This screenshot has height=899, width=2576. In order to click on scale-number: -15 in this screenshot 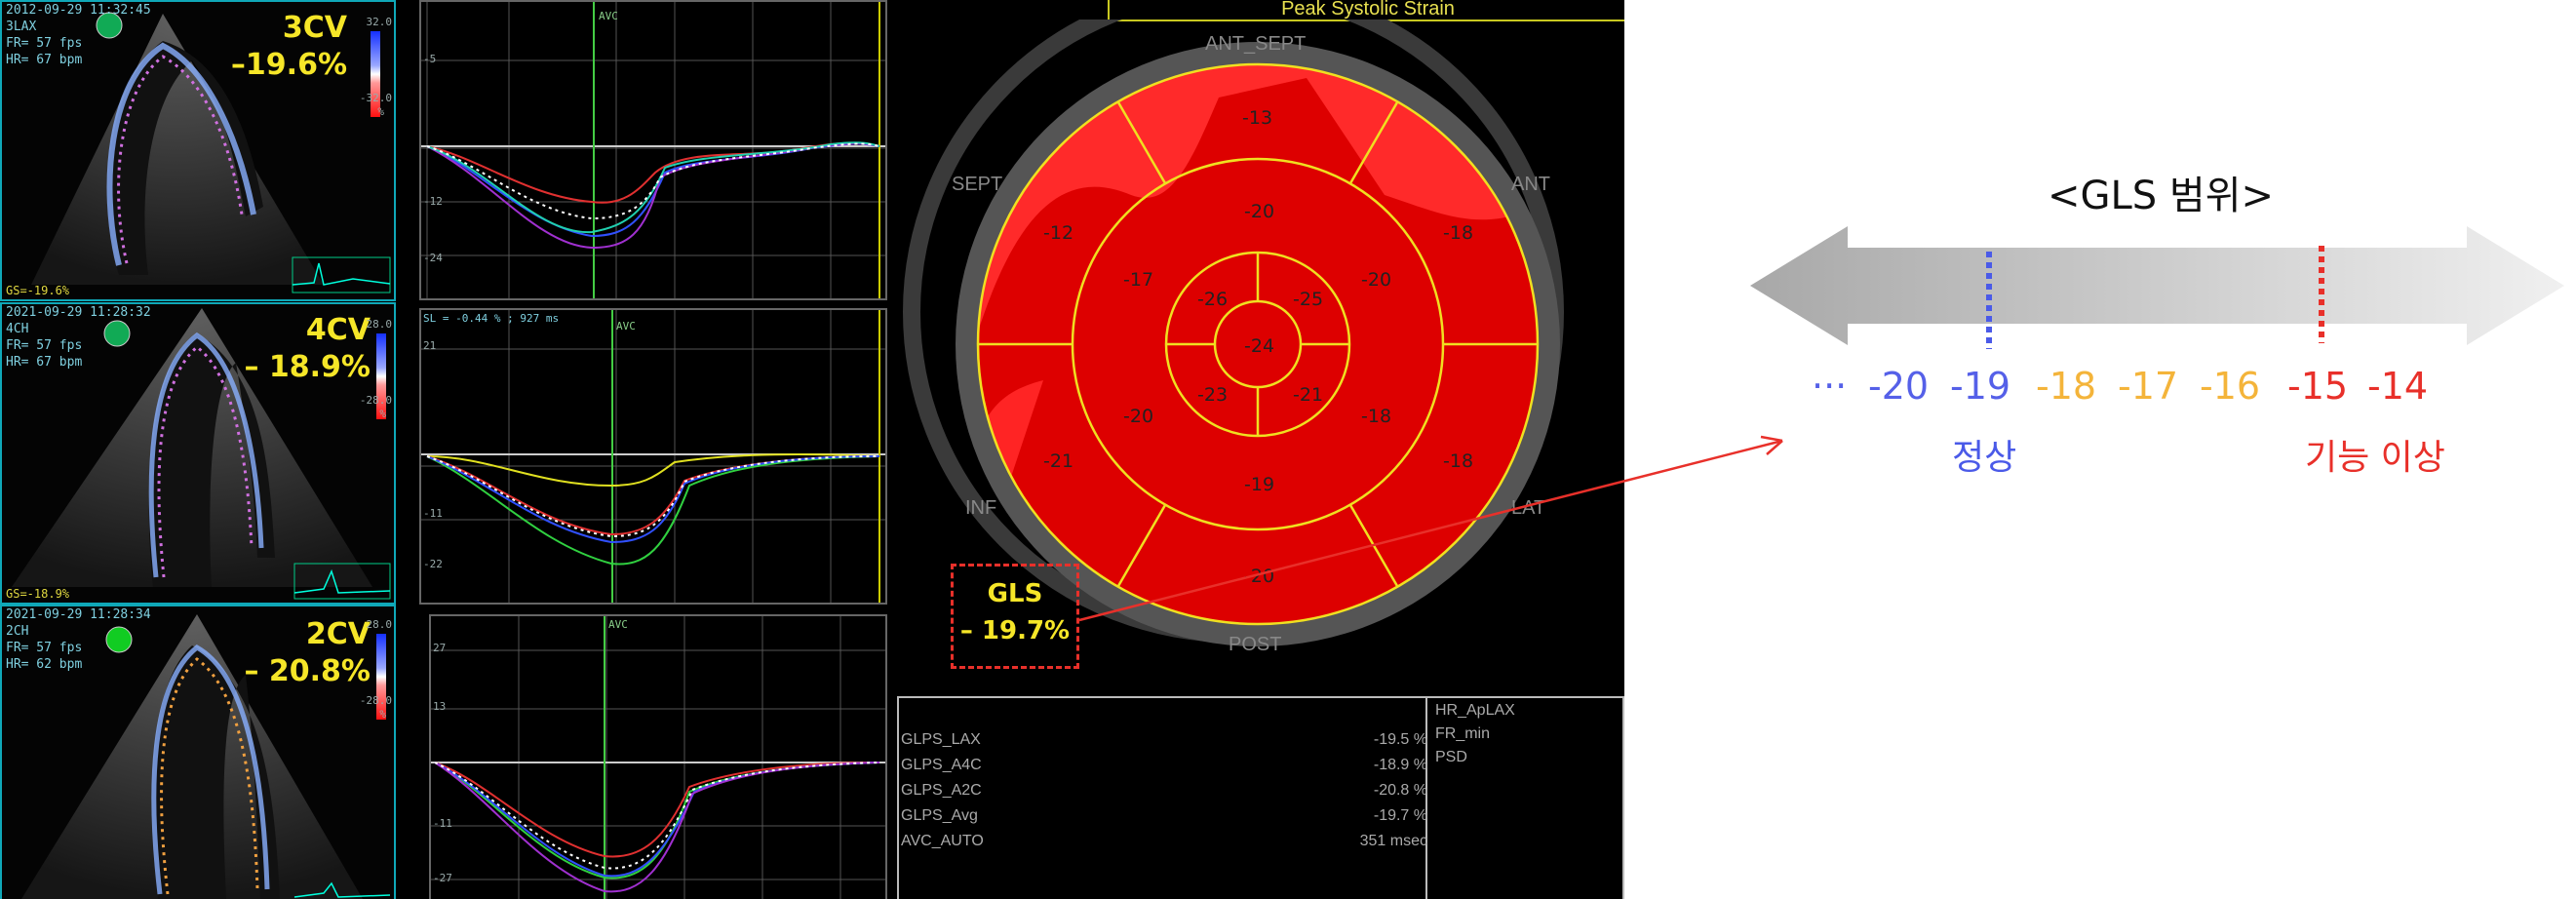, I will do `click(2318, 386)`.